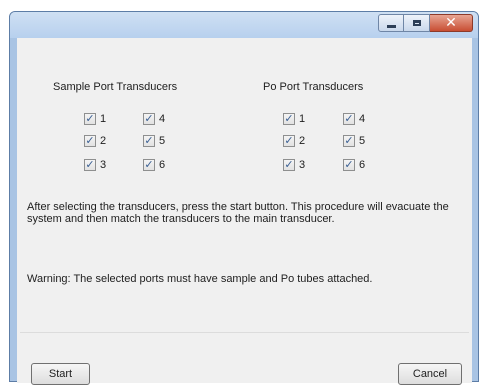 This screenshot has height=385, width=482. I want to click on title-bar: ✕, so click(244, 25).